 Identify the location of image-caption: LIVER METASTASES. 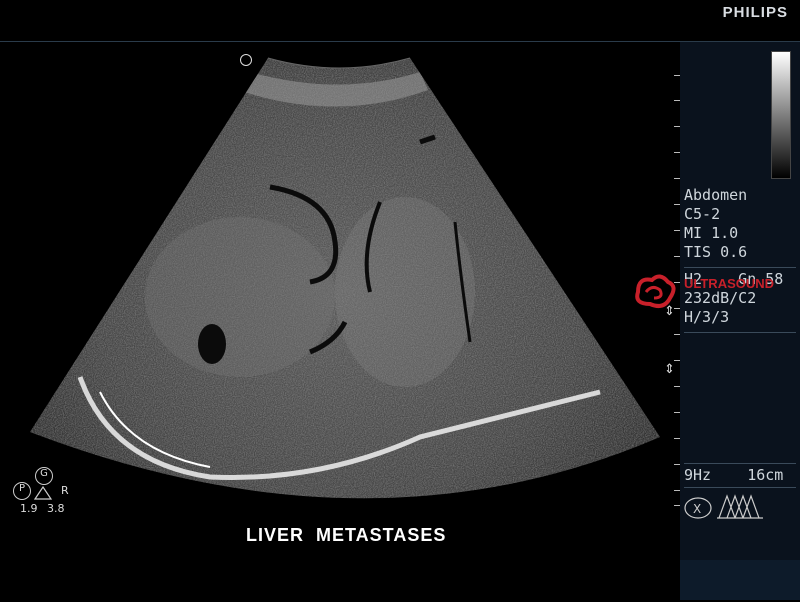
(346, 535).